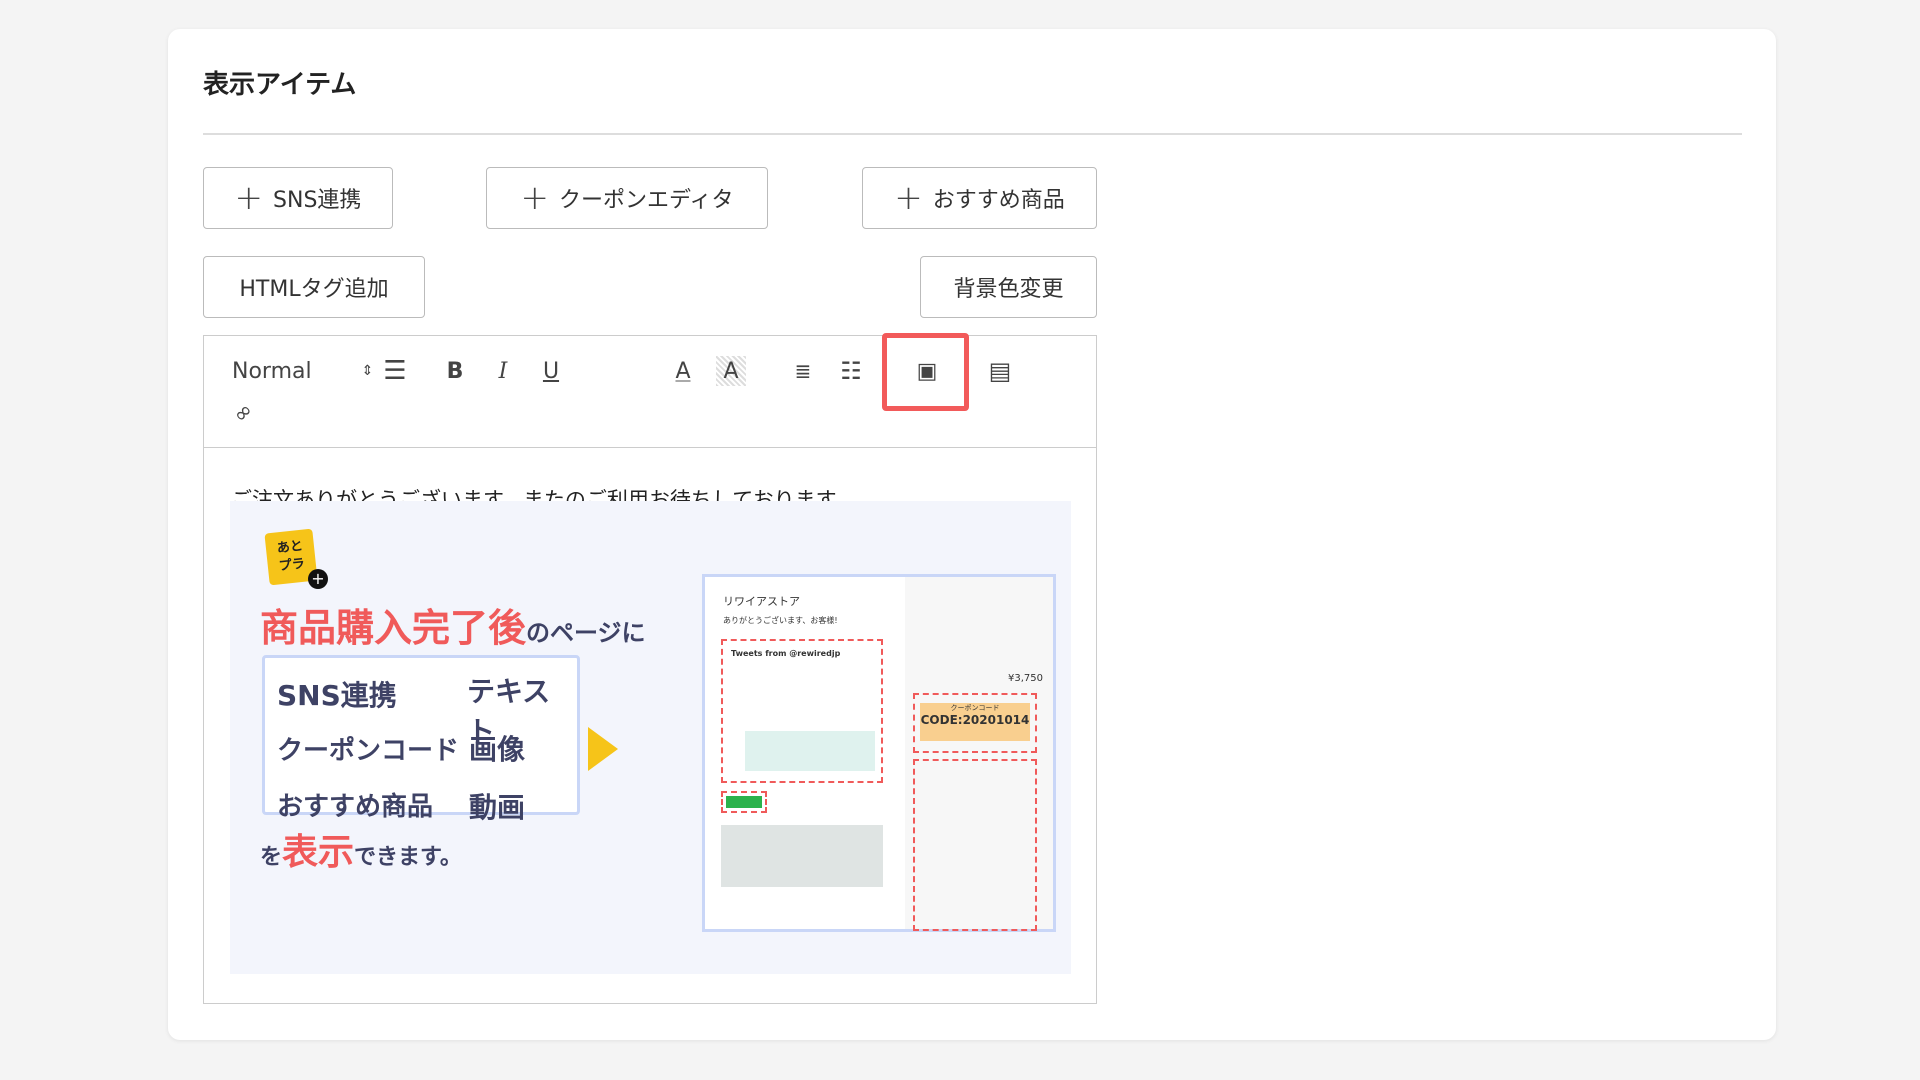  Describe the element at coordinates (497, 807) in the screenshot. I see `feature-item: 動画` at that location.